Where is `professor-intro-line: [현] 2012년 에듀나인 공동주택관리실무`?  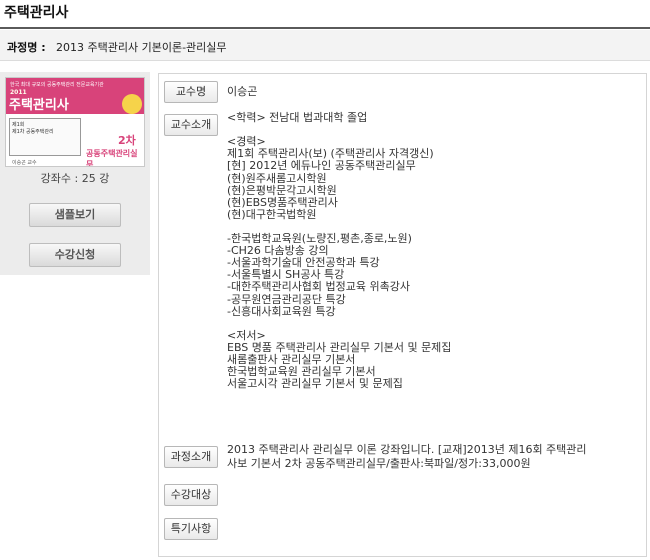 professor-intro-line: [현] 2012년 에듀나인 공동주택관리실무 is located at coordinates (321, 166).